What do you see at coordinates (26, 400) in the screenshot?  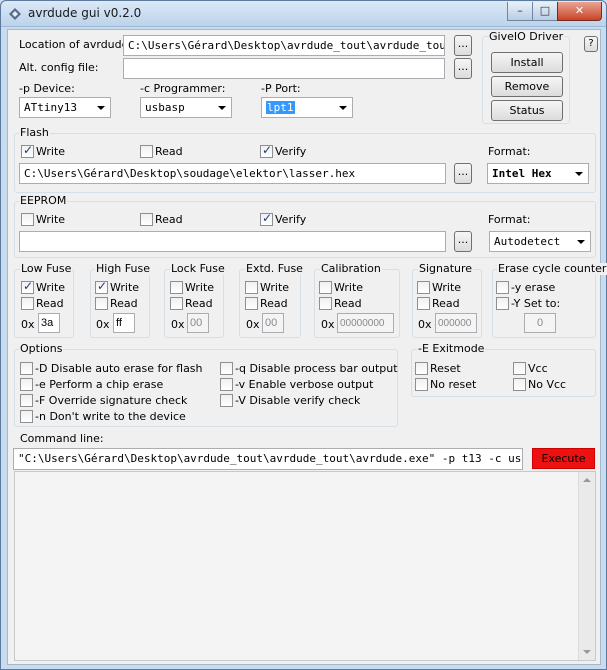 I see `option-override-signature-checkbox` at bounding box center [26, 400].